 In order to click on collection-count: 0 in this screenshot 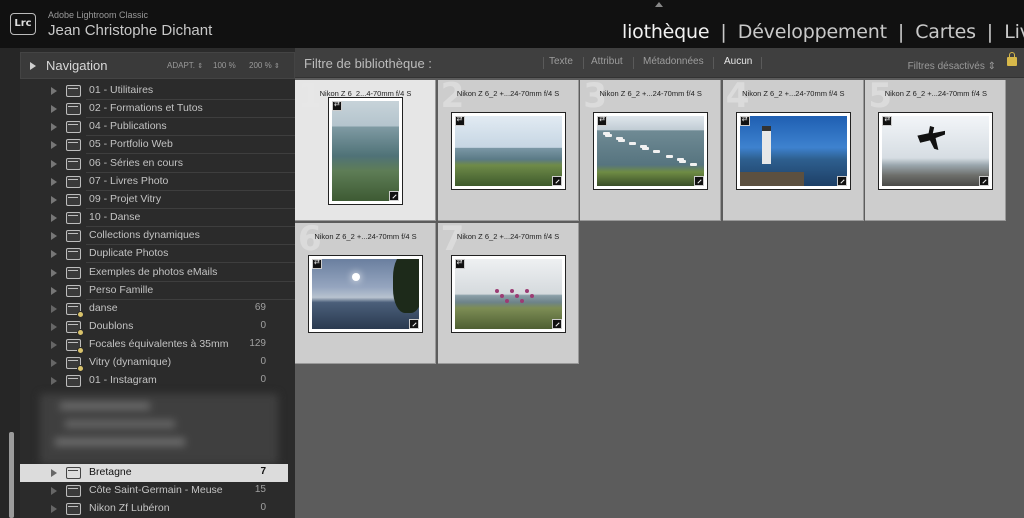, I will do `click(263, 508)`.